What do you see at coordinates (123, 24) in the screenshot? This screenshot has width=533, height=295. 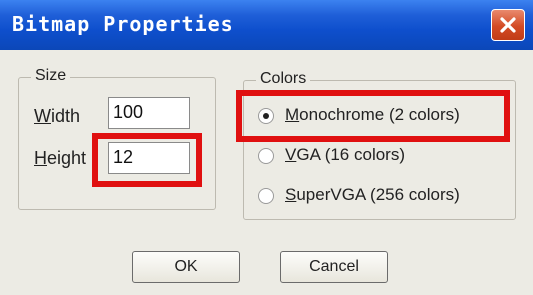 I see `window-title: Bitmap Properties` at bounding box center [123, 24].